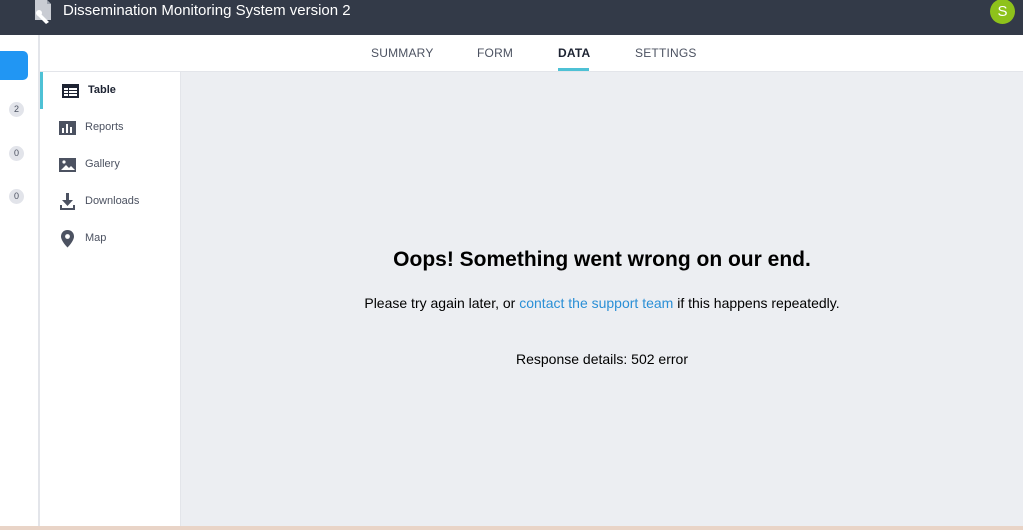  I want to click on sidebar-item-label: Gallery, so click(102, 164).